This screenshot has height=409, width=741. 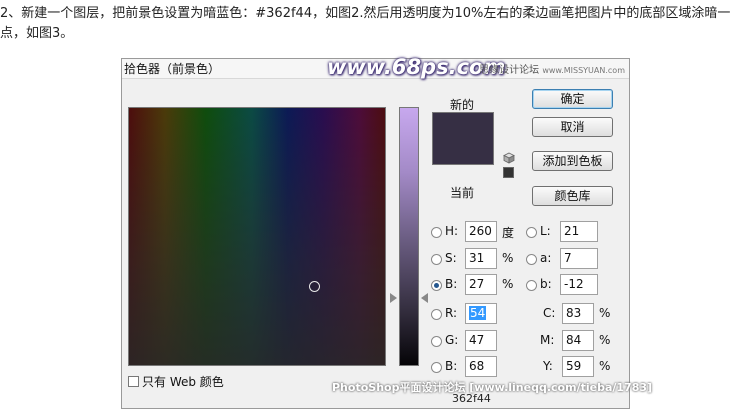 I want to click on input-g: 47, so click(x=481, y=340).